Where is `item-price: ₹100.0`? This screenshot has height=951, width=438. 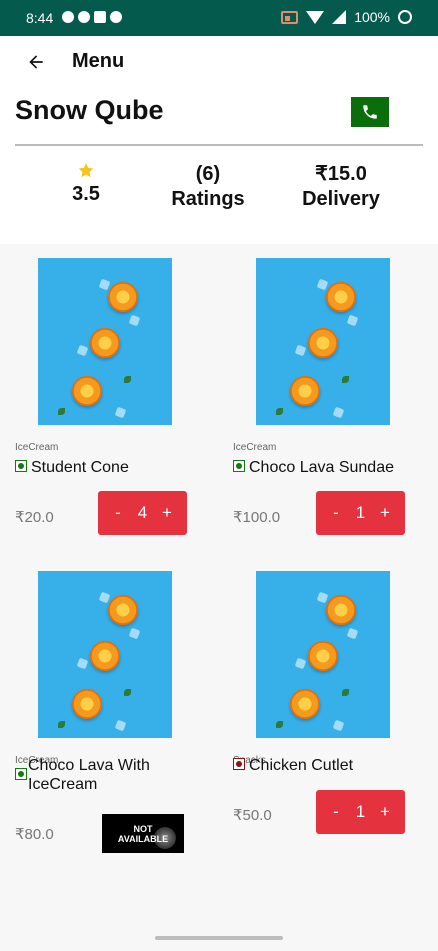
item-price: ₹100.0 is located at coordinates (257, 517).